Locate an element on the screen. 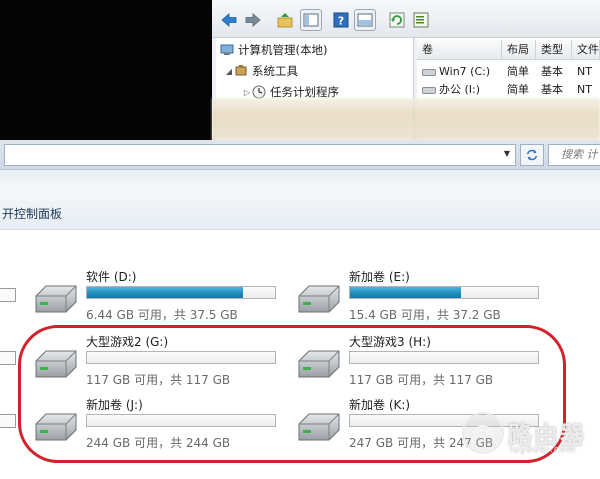 This screenshot has height=479, width=600. volume-name: Win7 (C:) is located at coordinates (465, 71).